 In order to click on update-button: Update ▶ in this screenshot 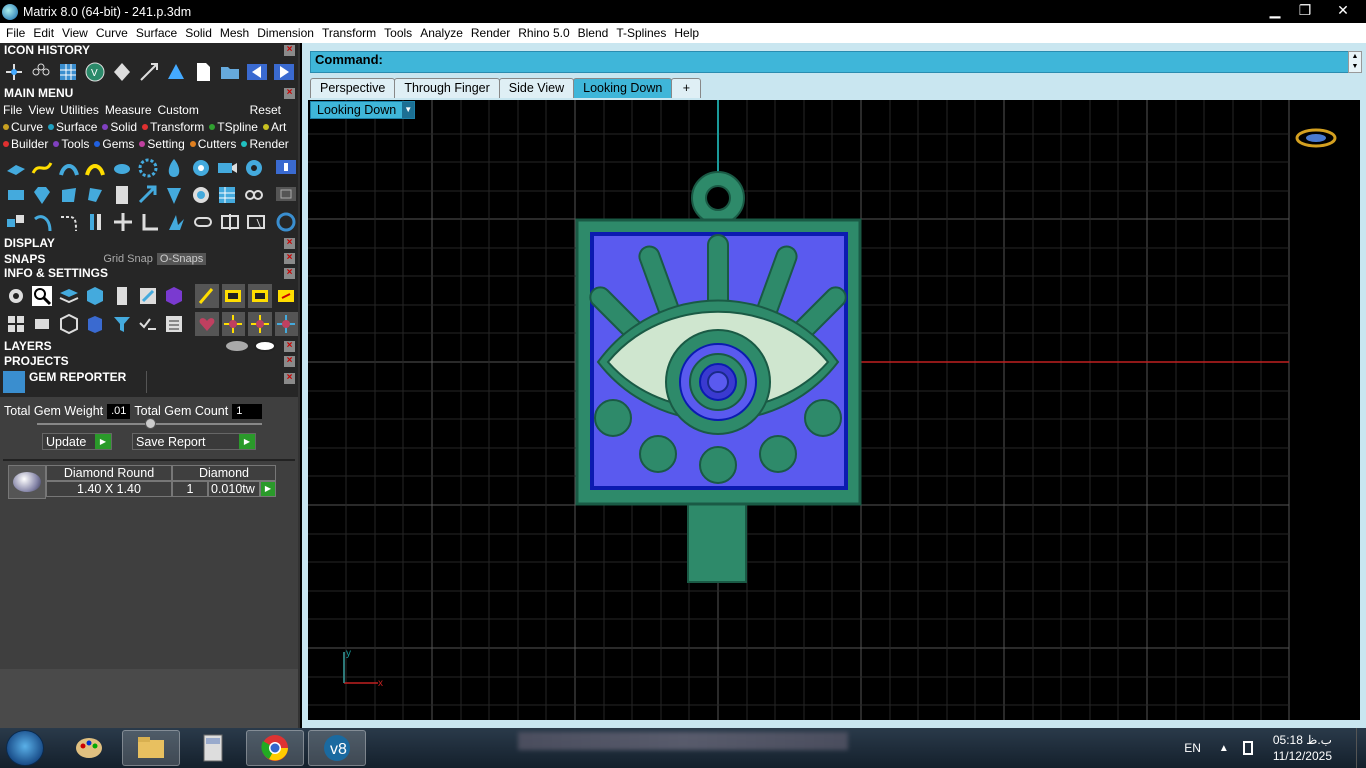, I will do `click(77, 441)`.